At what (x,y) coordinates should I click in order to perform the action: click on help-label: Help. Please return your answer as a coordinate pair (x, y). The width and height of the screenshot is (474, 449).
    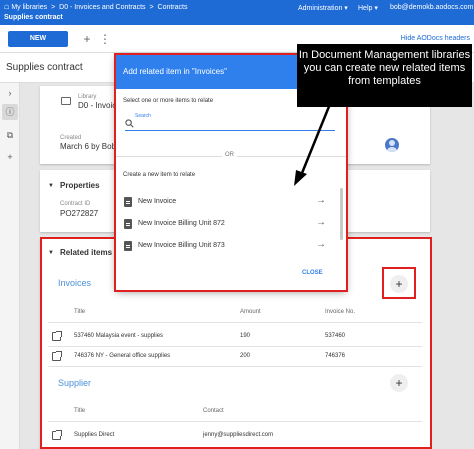
    Looking at the image, I should click on (365, 8).